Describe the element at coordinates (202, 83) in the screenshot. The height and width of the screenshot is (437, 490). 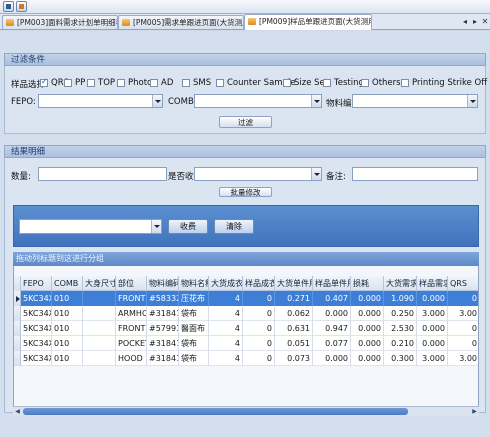
I see `checkbox-label: SMS` at that location.